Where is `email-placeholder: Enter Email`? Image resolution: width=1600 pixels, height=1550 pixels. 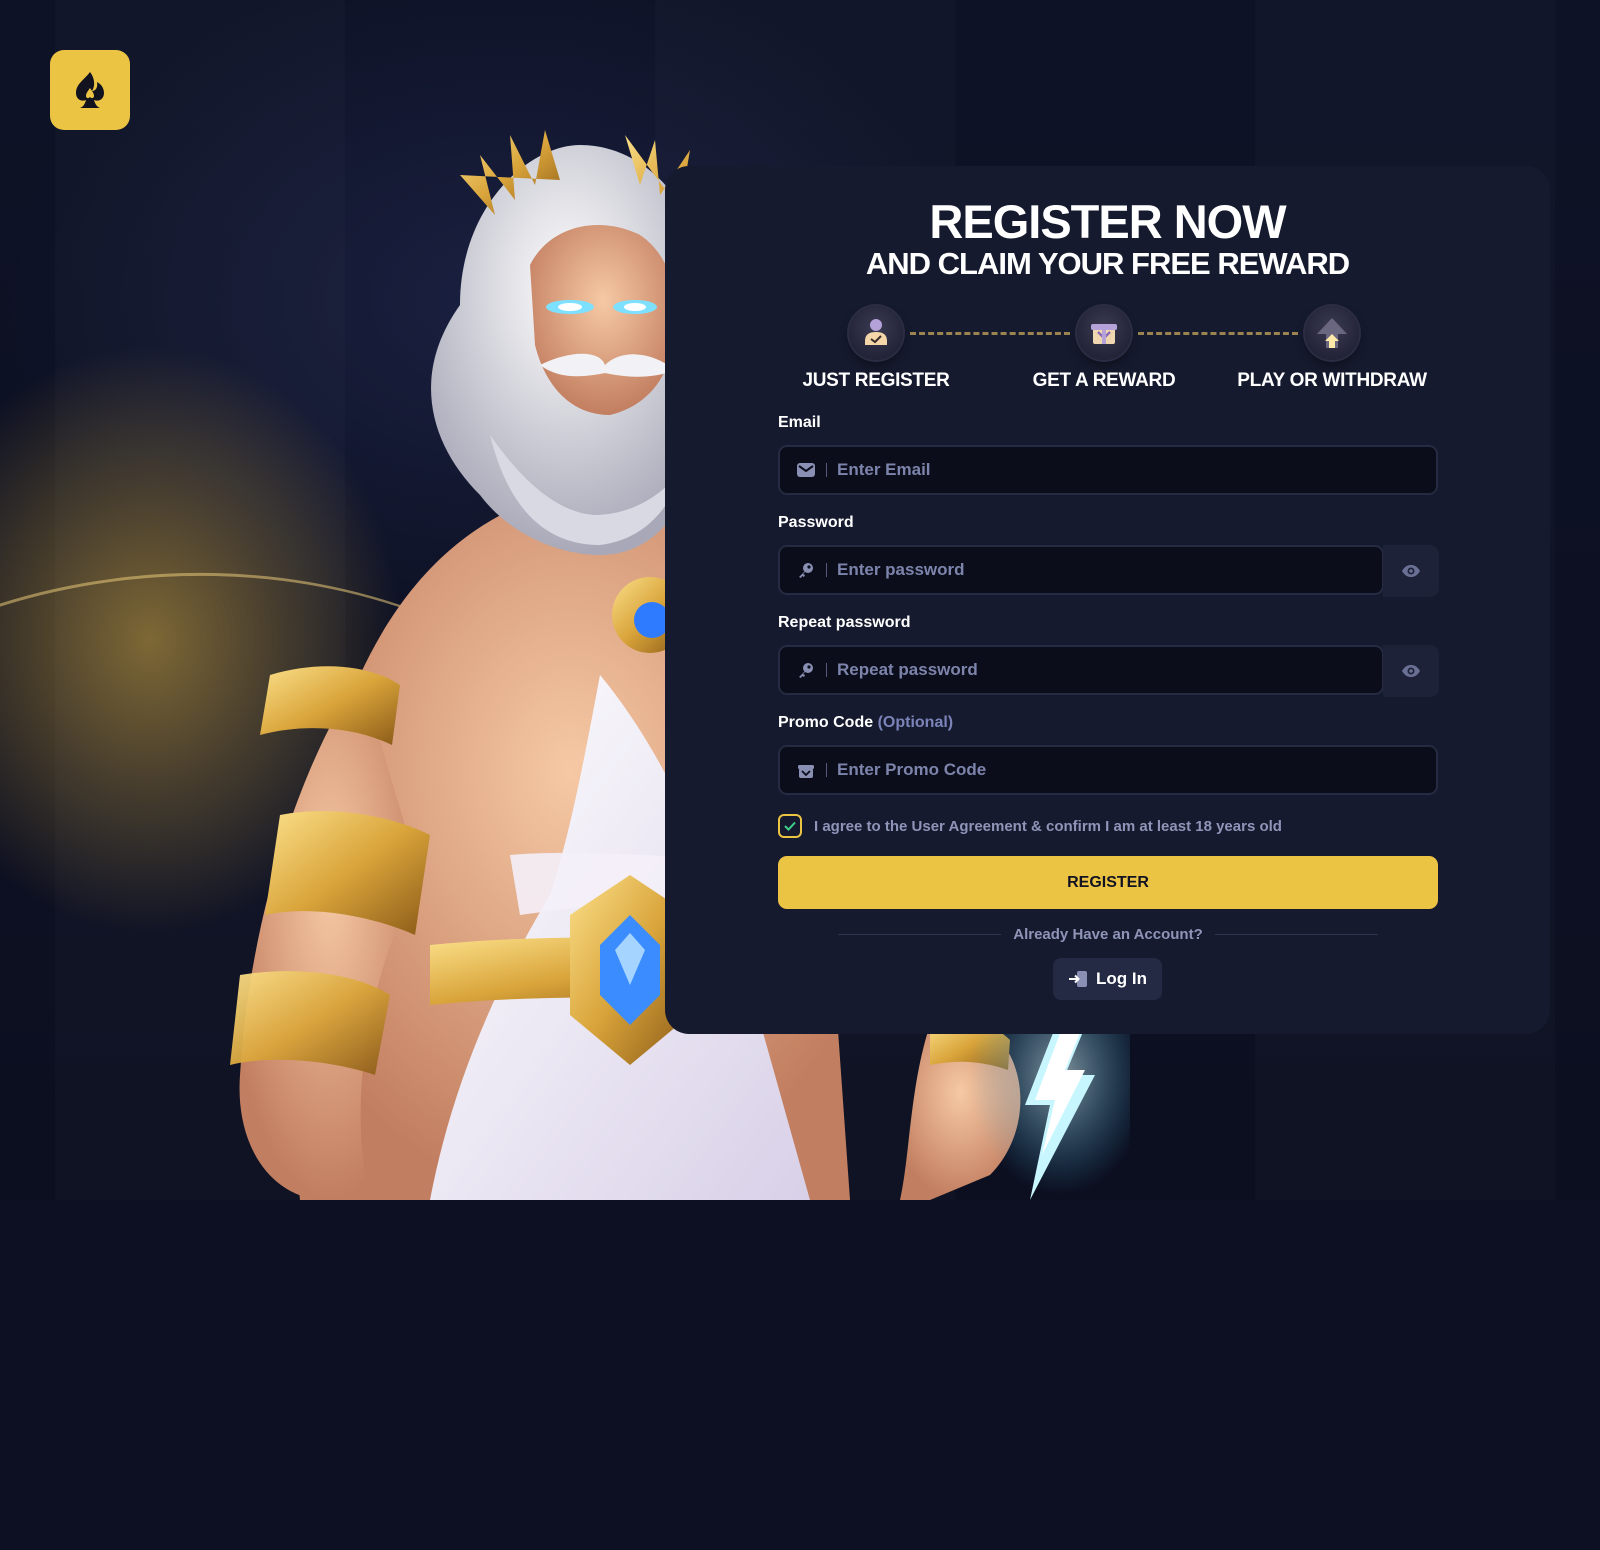 email-placeholder: Enter Email is located at coordinates (884, 469).